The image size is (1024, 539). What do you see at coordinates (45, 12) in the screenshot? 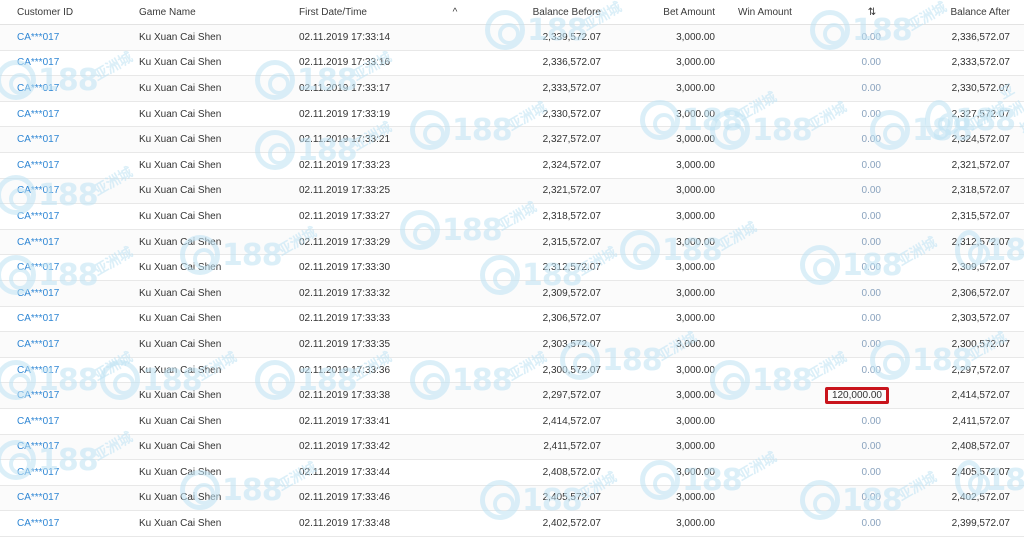
I see `header-customer-id: Customer ID` at bounding box center [45, 12].